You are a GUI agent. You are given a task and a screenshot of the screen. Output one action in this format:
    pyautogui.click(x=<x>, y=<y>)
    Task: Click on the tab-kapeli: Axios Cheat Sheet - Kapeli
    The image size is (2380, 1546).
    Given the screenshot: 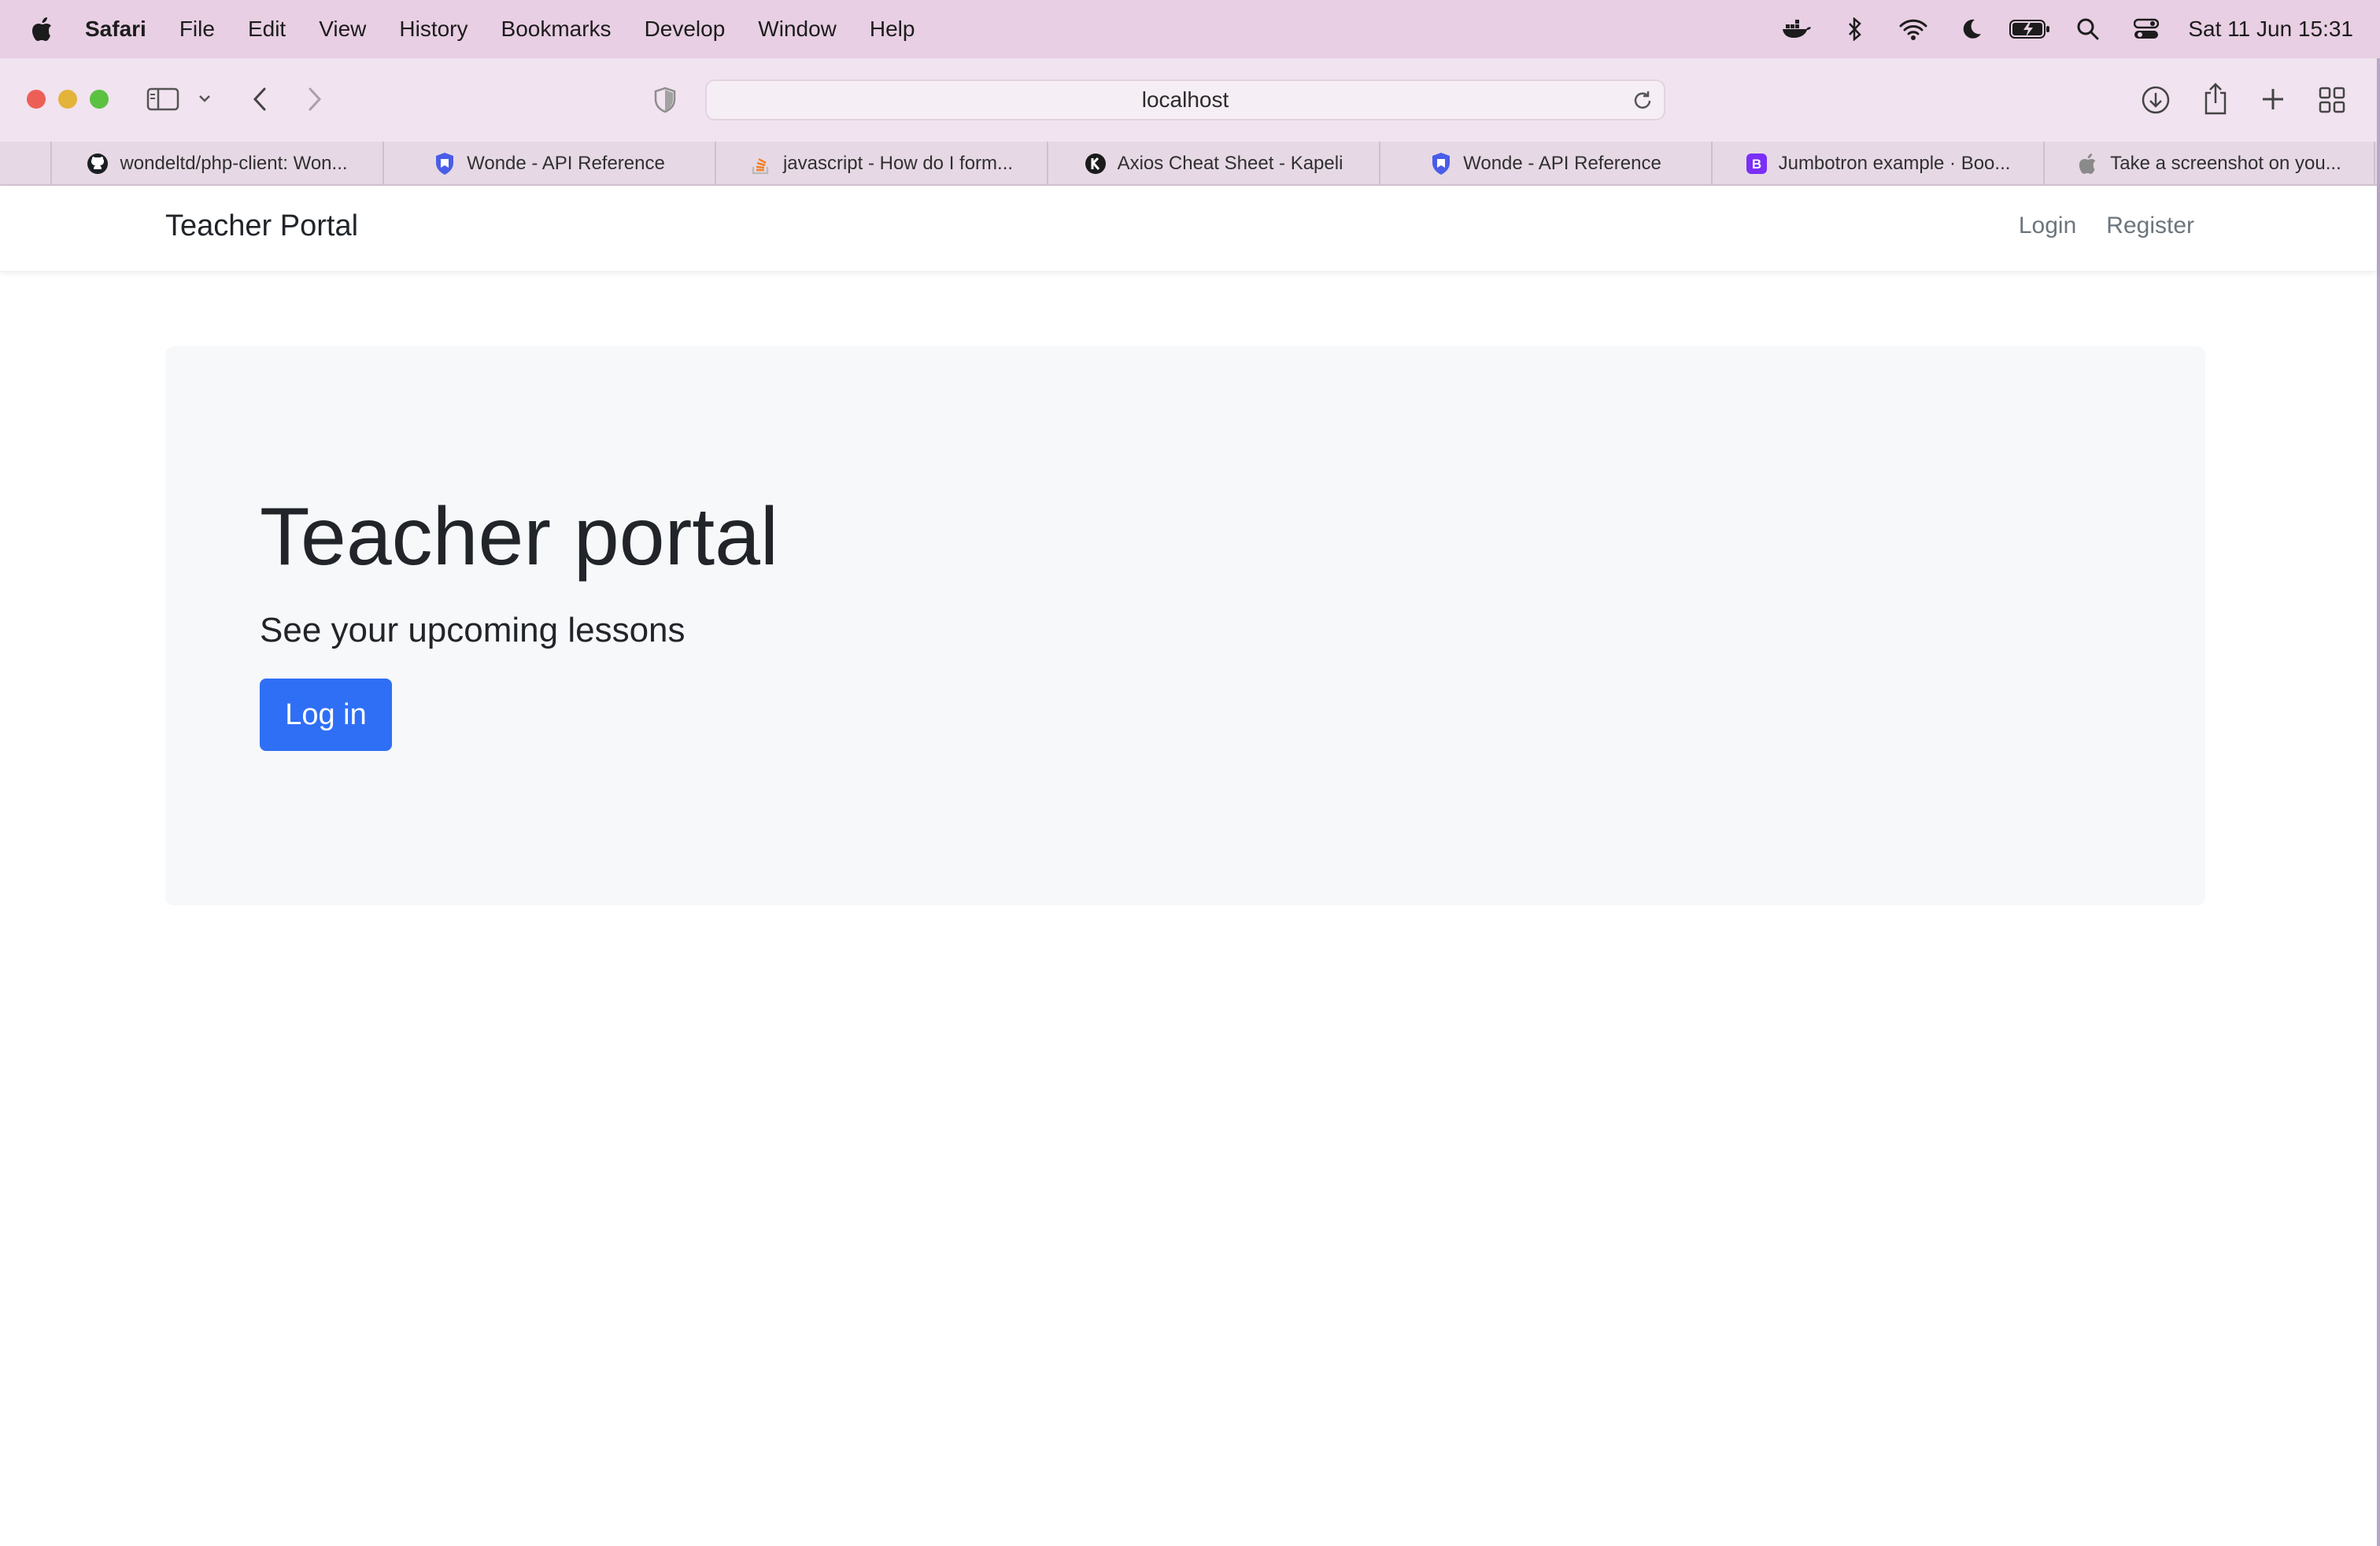 What is the action you would take?
    pyautogui.click(x=1213, y=164)
    